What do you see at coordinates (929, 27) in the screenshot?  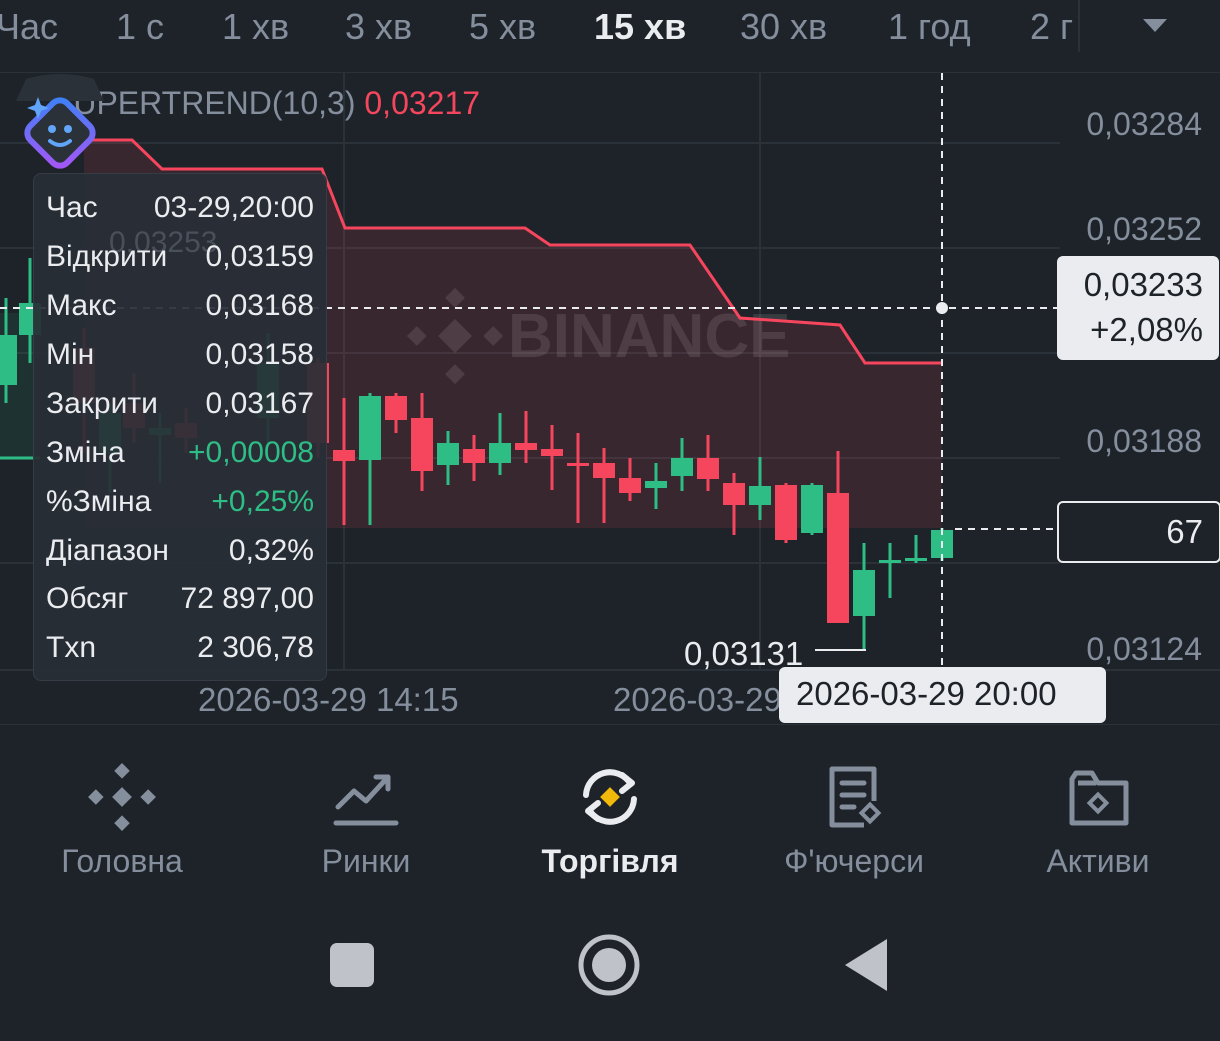 I see `timeframe-1h: 1 год` at bounding box center [929, 27].